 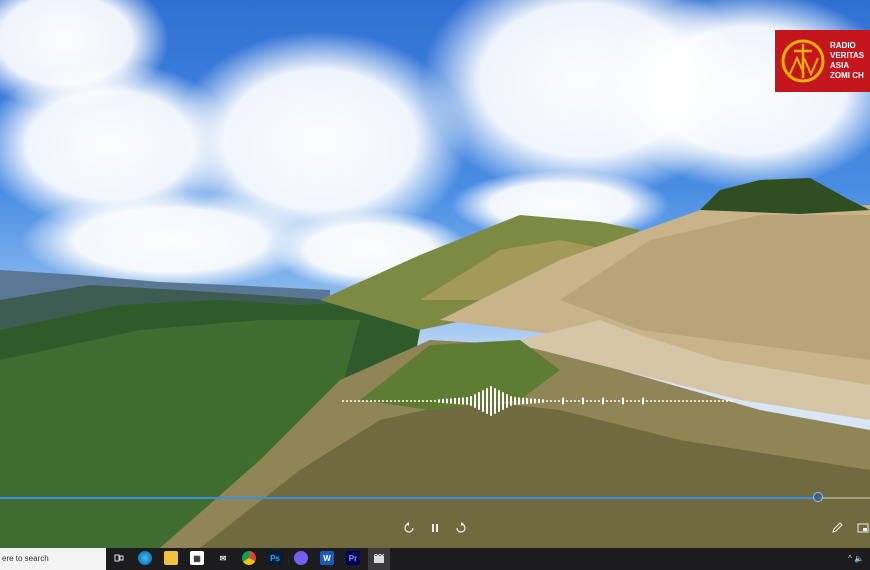 I want to click on system-tray: ^ 🔈, so click(x=856, y=559).